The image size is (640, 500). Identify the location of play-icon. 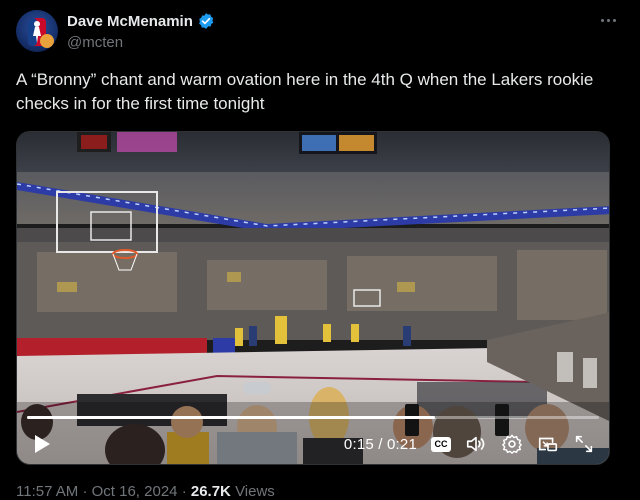
(42, 444).